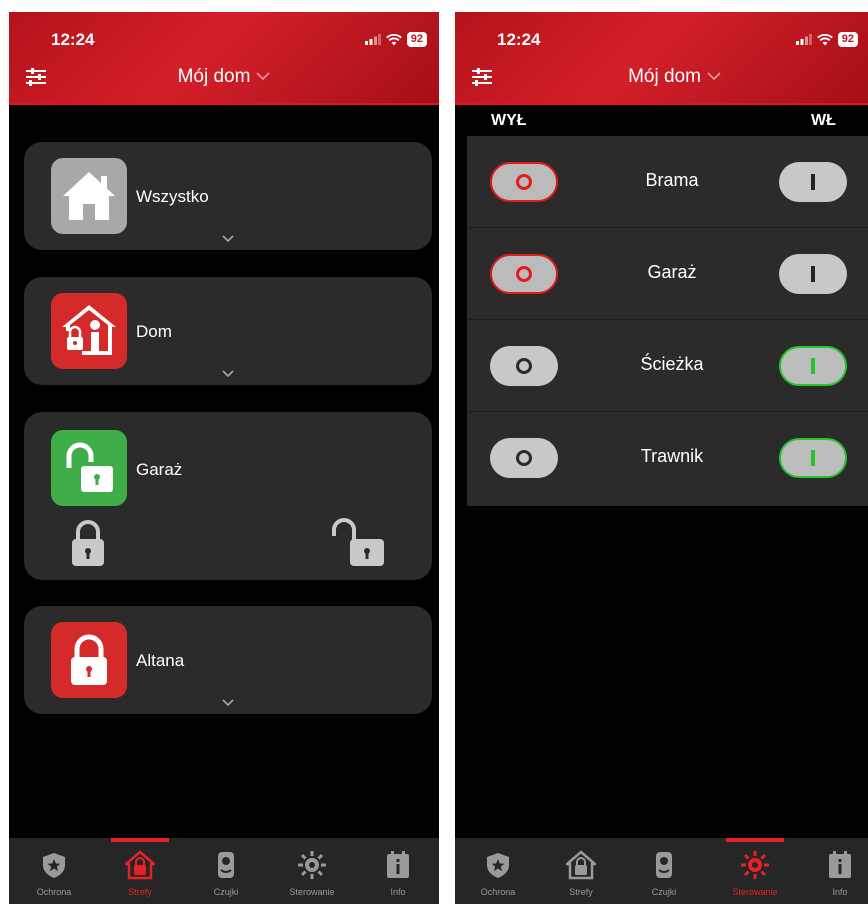  I want to click on unlock-disarm-button, so click(359, 543).